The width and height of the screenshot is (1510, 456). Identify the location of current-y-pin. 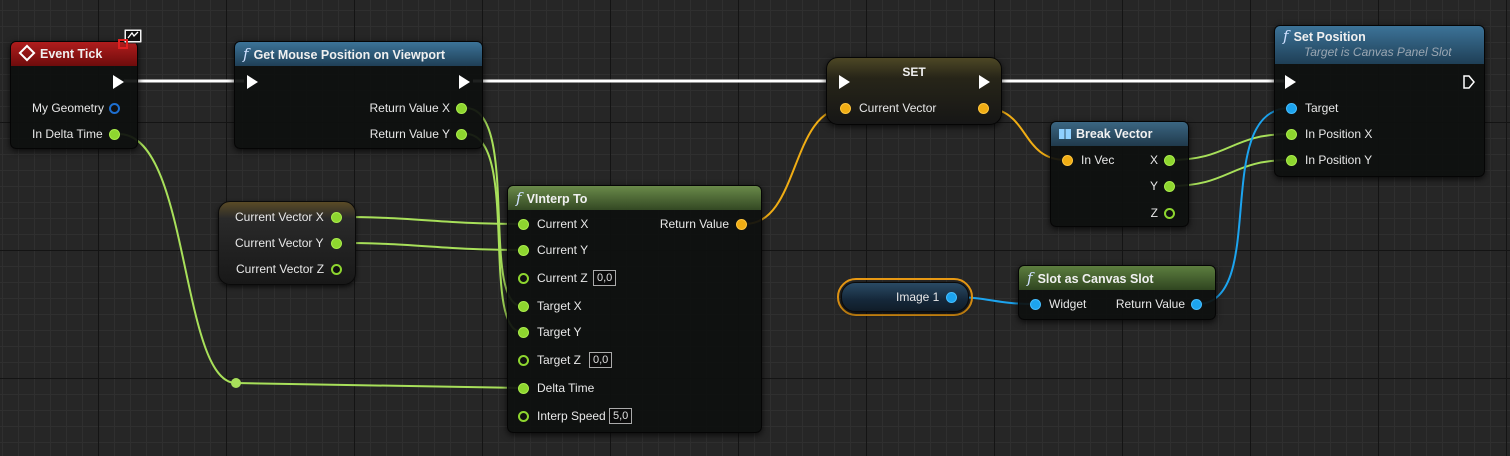
(523, 250).